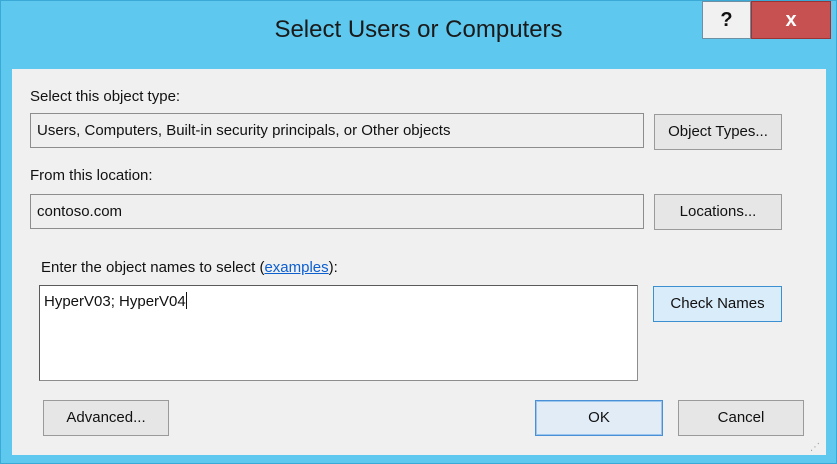 The width and height of the screenshot is (837, 464). I want to click on resize-grip-icon: ⋰, so click(817, 448).